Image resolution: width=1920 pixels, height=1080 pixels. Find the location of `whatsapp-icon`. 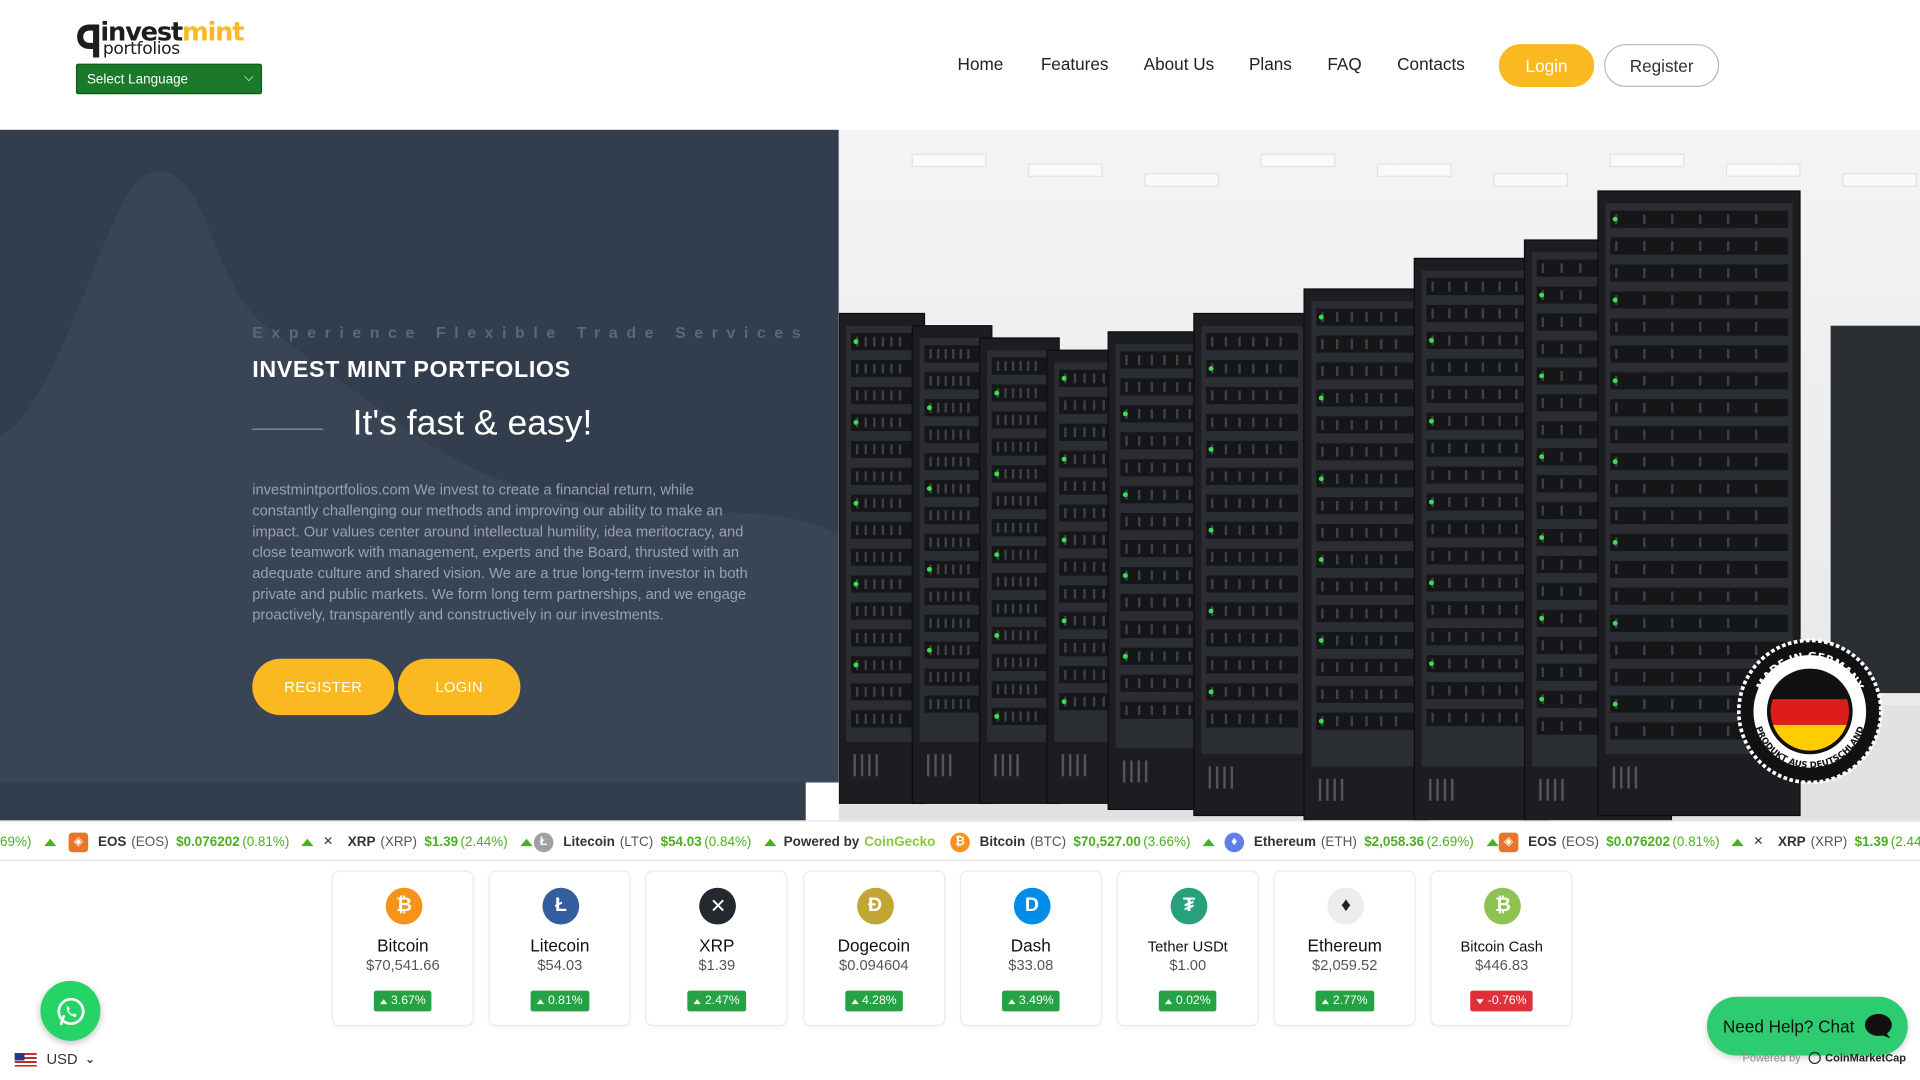

whatsapp-icon is located at coordinates (70, 1011).